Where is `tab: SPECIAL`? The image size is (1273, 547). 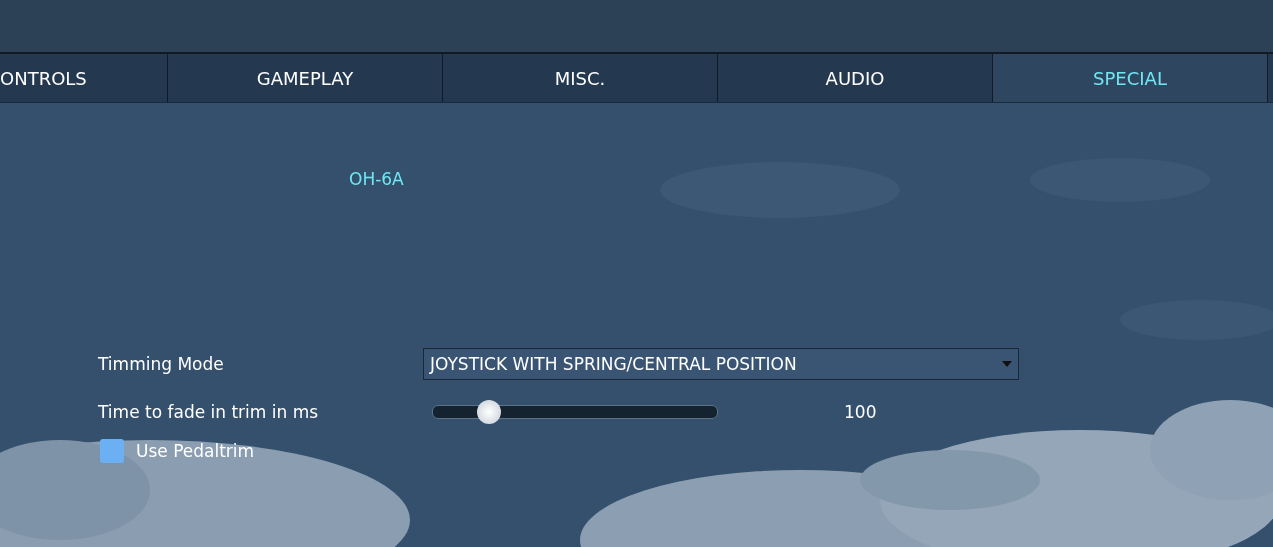 tab: SPECIAL is located at coordinates (1130, 78).